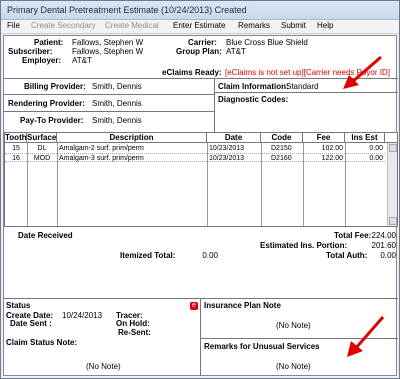 This screenshot has width=400, height=379. What do you see at coordinates (234, 138) in the screenshot?
I see `col-date: Date` at bounding box center [234, 138].